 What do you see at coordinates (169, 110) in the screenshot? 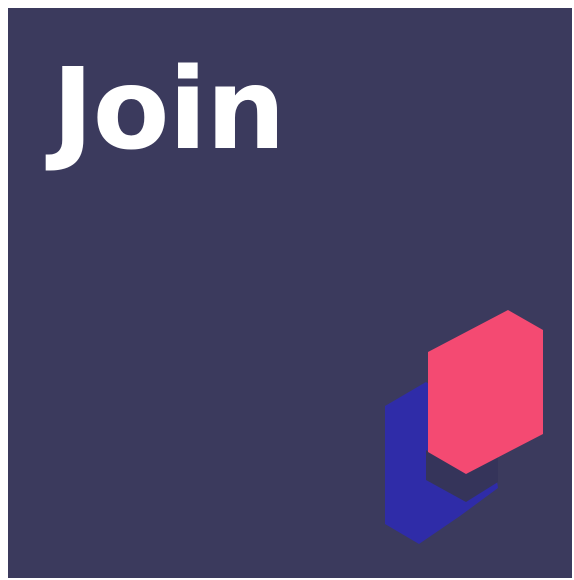
I see `card-title: Join` at bounding box center [169, 110].